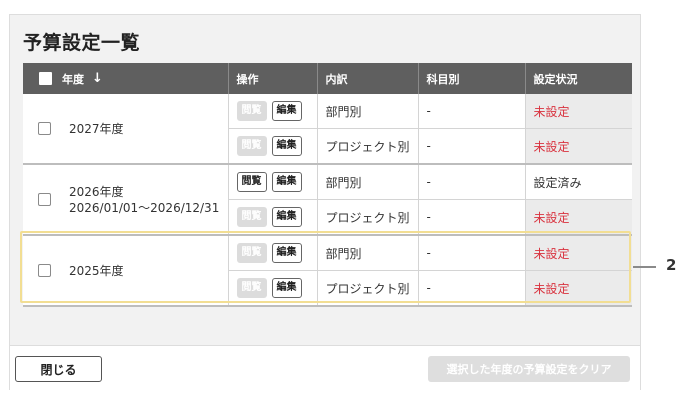 This screenshot has width=687, height=404. I want to click on close-button: 閉じる, so click(58, 369).